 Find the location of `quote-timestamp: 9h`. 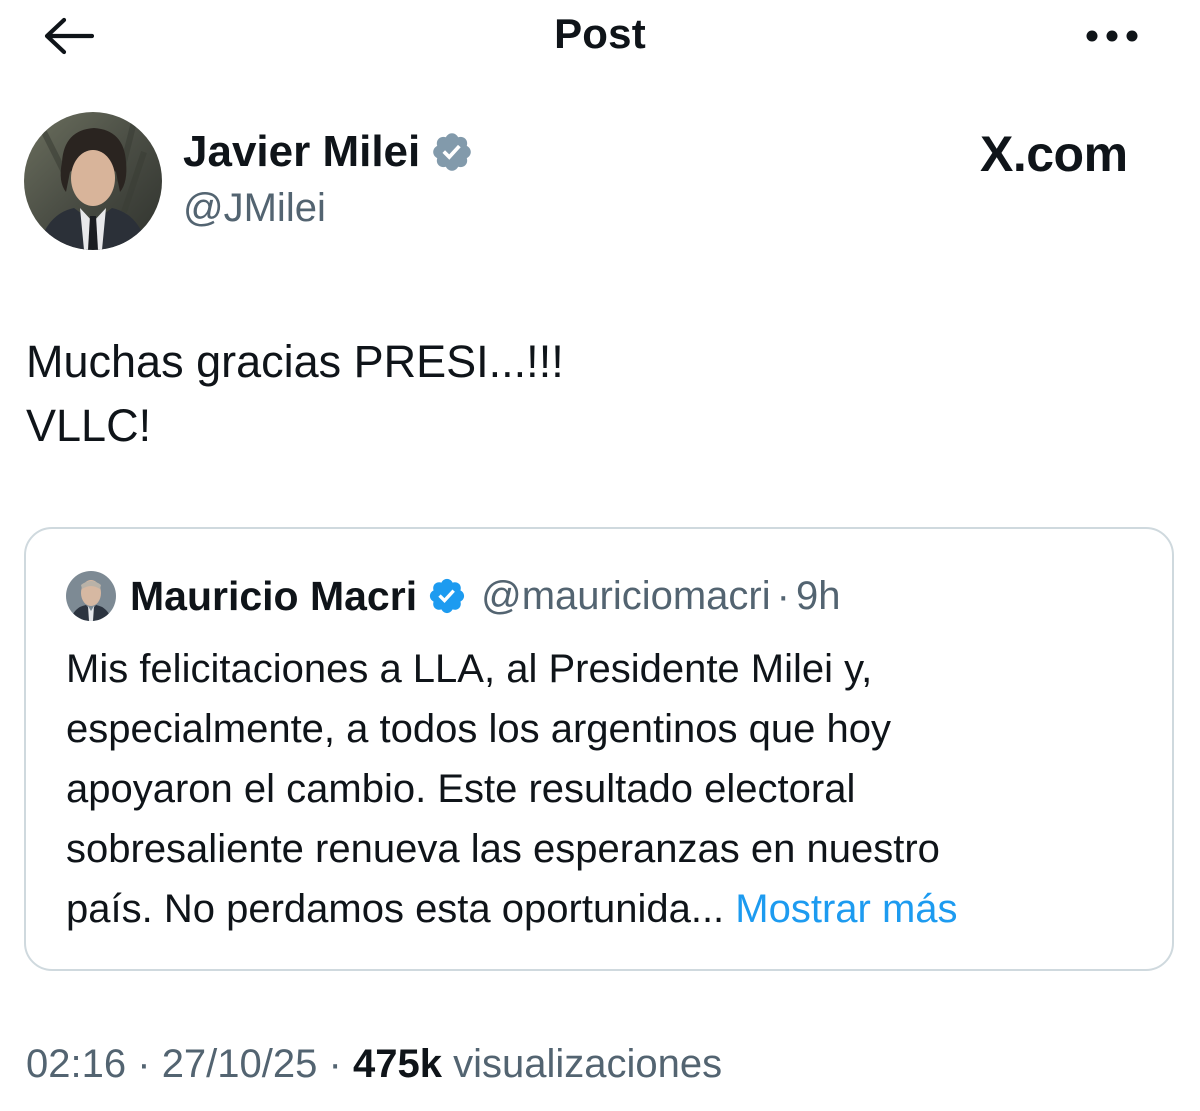

quote-timestamp: 9h is located at coordinates (818, 596).